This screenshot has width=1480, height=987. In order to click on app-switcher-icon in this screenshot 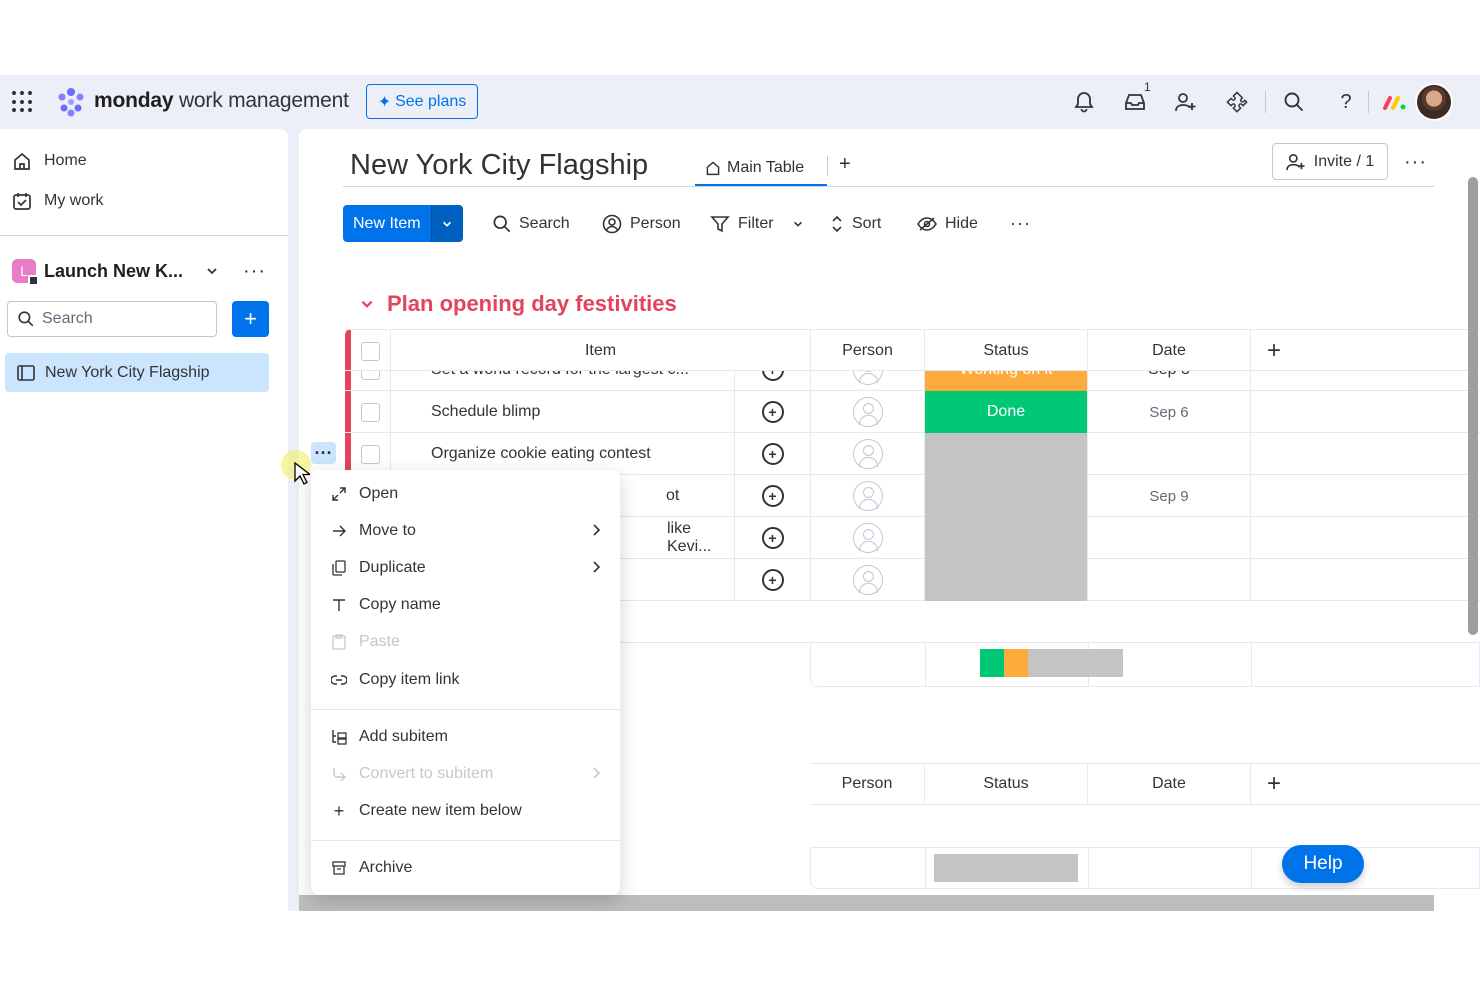, I will do `click(23, 102)`.